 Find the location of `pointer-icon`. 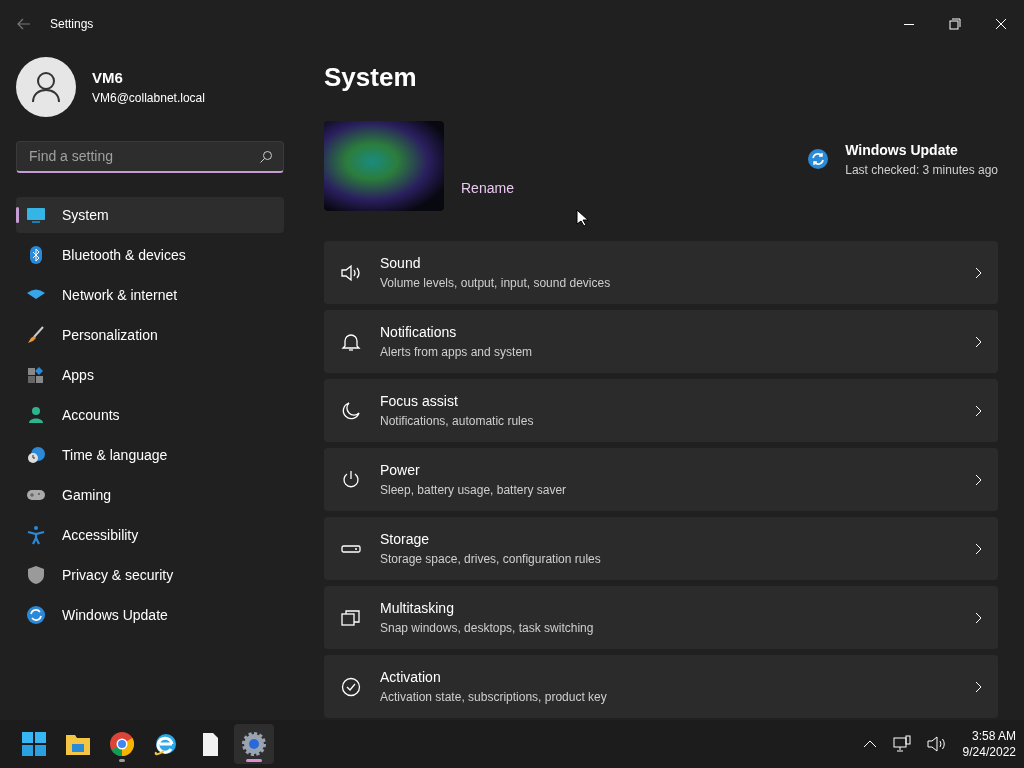

pointer-icon is located at coordinates (582, 218).